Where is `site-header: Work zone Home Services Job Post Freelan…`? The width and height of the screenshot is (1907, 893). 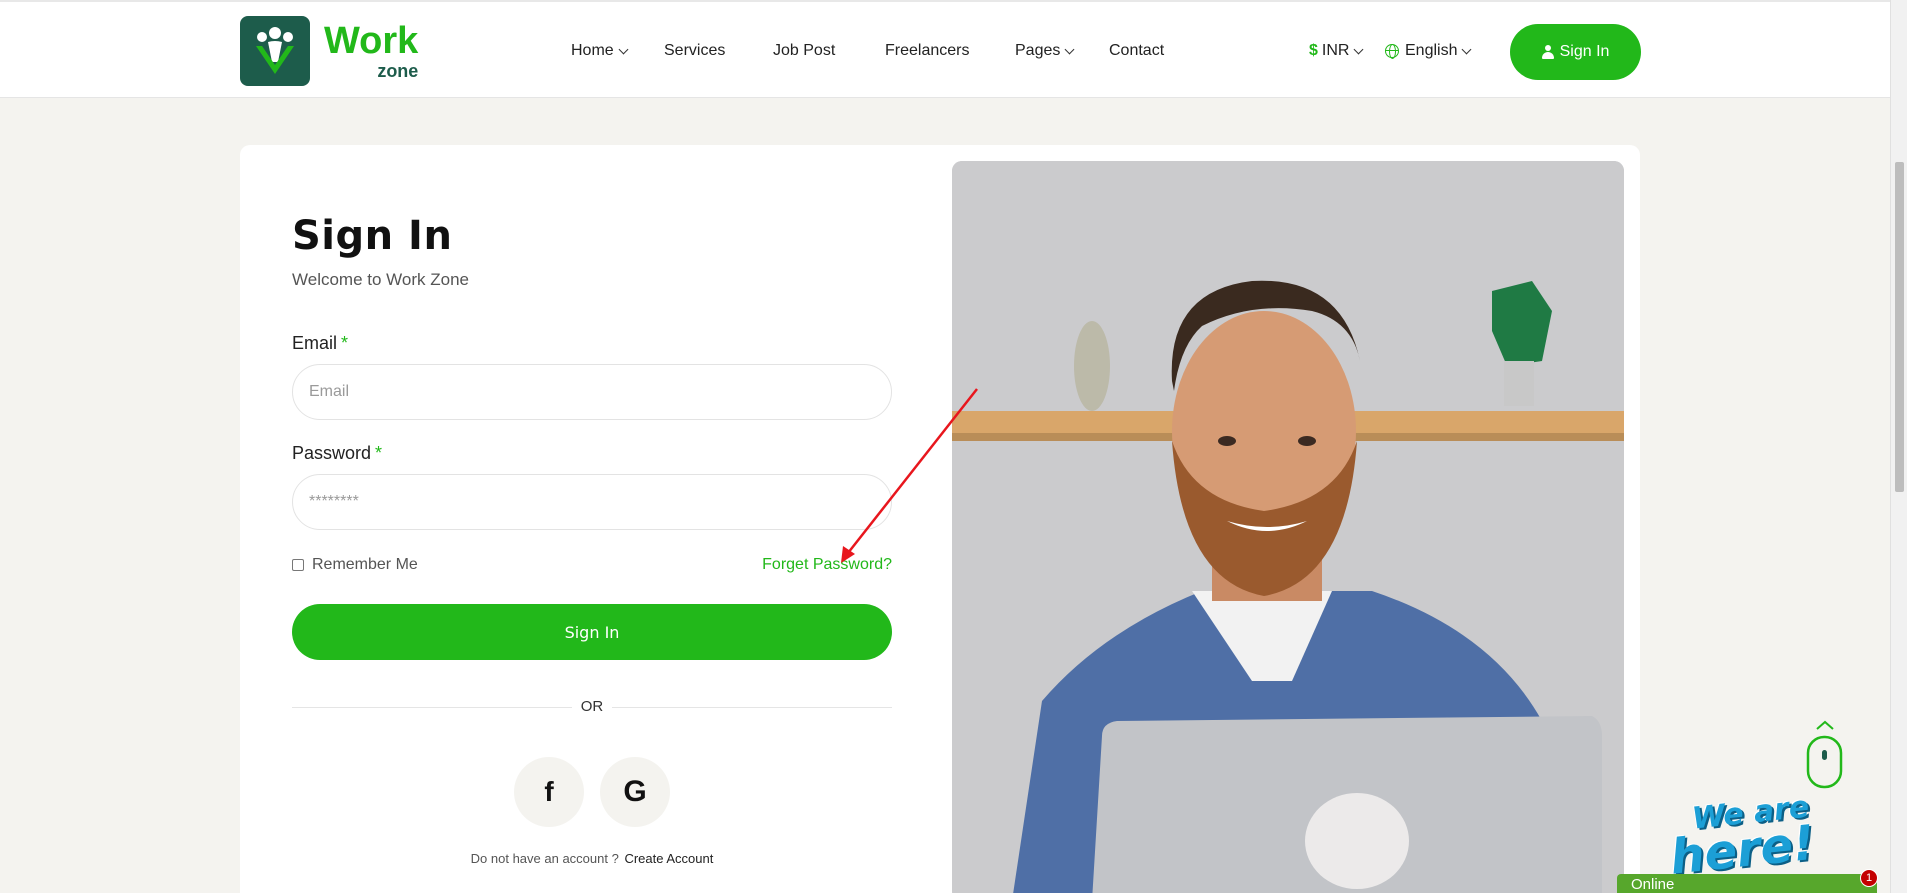
site-header: Work zone Home Services Job Post Freelan… is located at coordinates (945, 49).